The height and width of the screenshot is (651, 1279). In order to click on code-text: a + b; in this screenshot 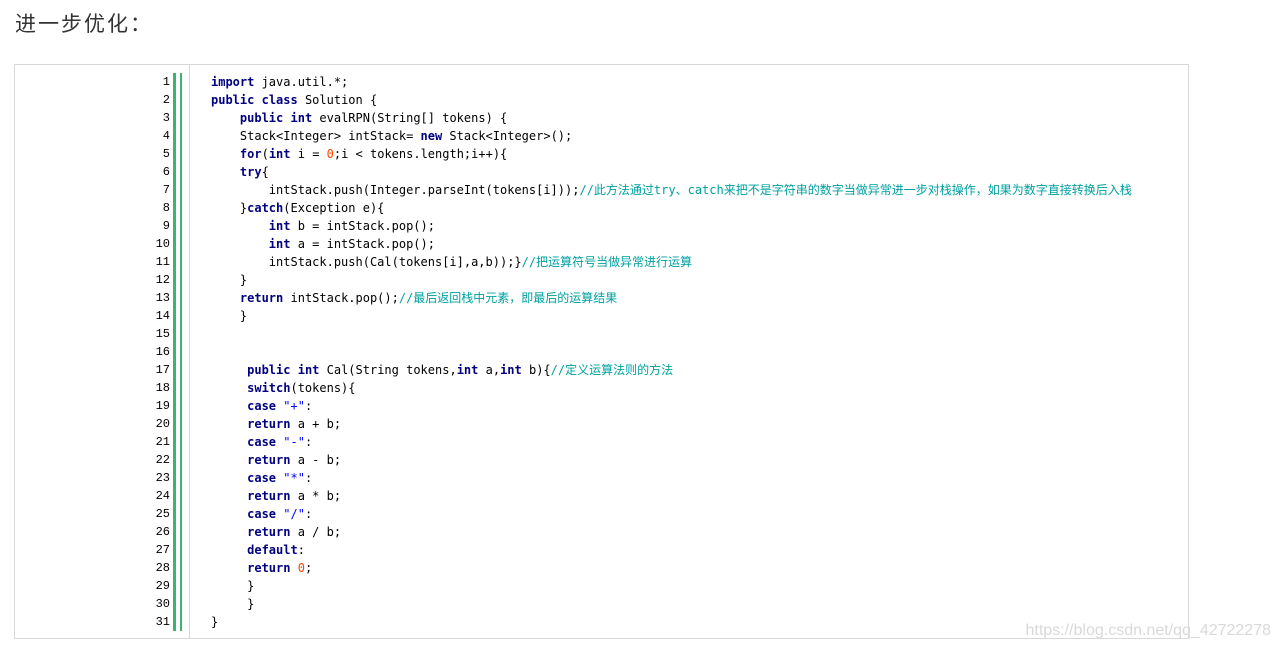, I will do `click(316, 424)`.